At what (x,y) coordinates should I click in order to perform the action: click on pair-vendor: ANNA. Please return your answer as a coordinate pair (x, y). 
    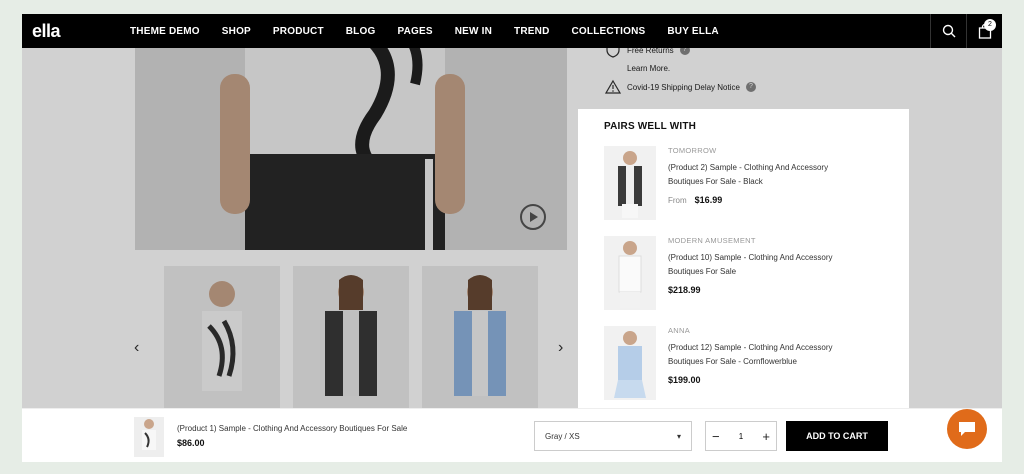
    Looking at the image, I should click on (763, 330).